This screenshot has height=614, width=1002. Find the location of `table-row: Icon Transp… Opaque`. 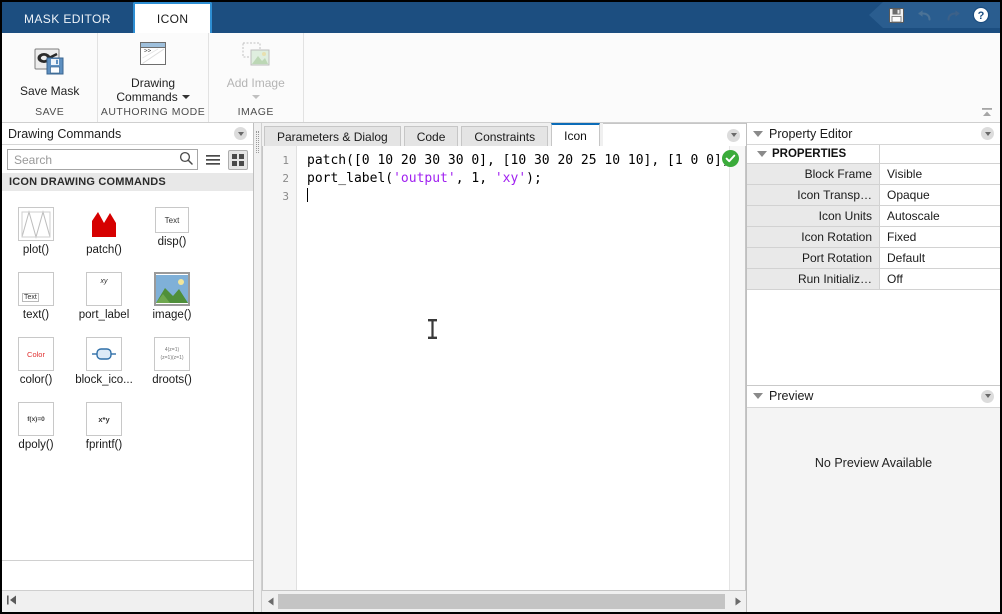

table-row: Icon Transp… Opaque is located at coordinates (873, 195).